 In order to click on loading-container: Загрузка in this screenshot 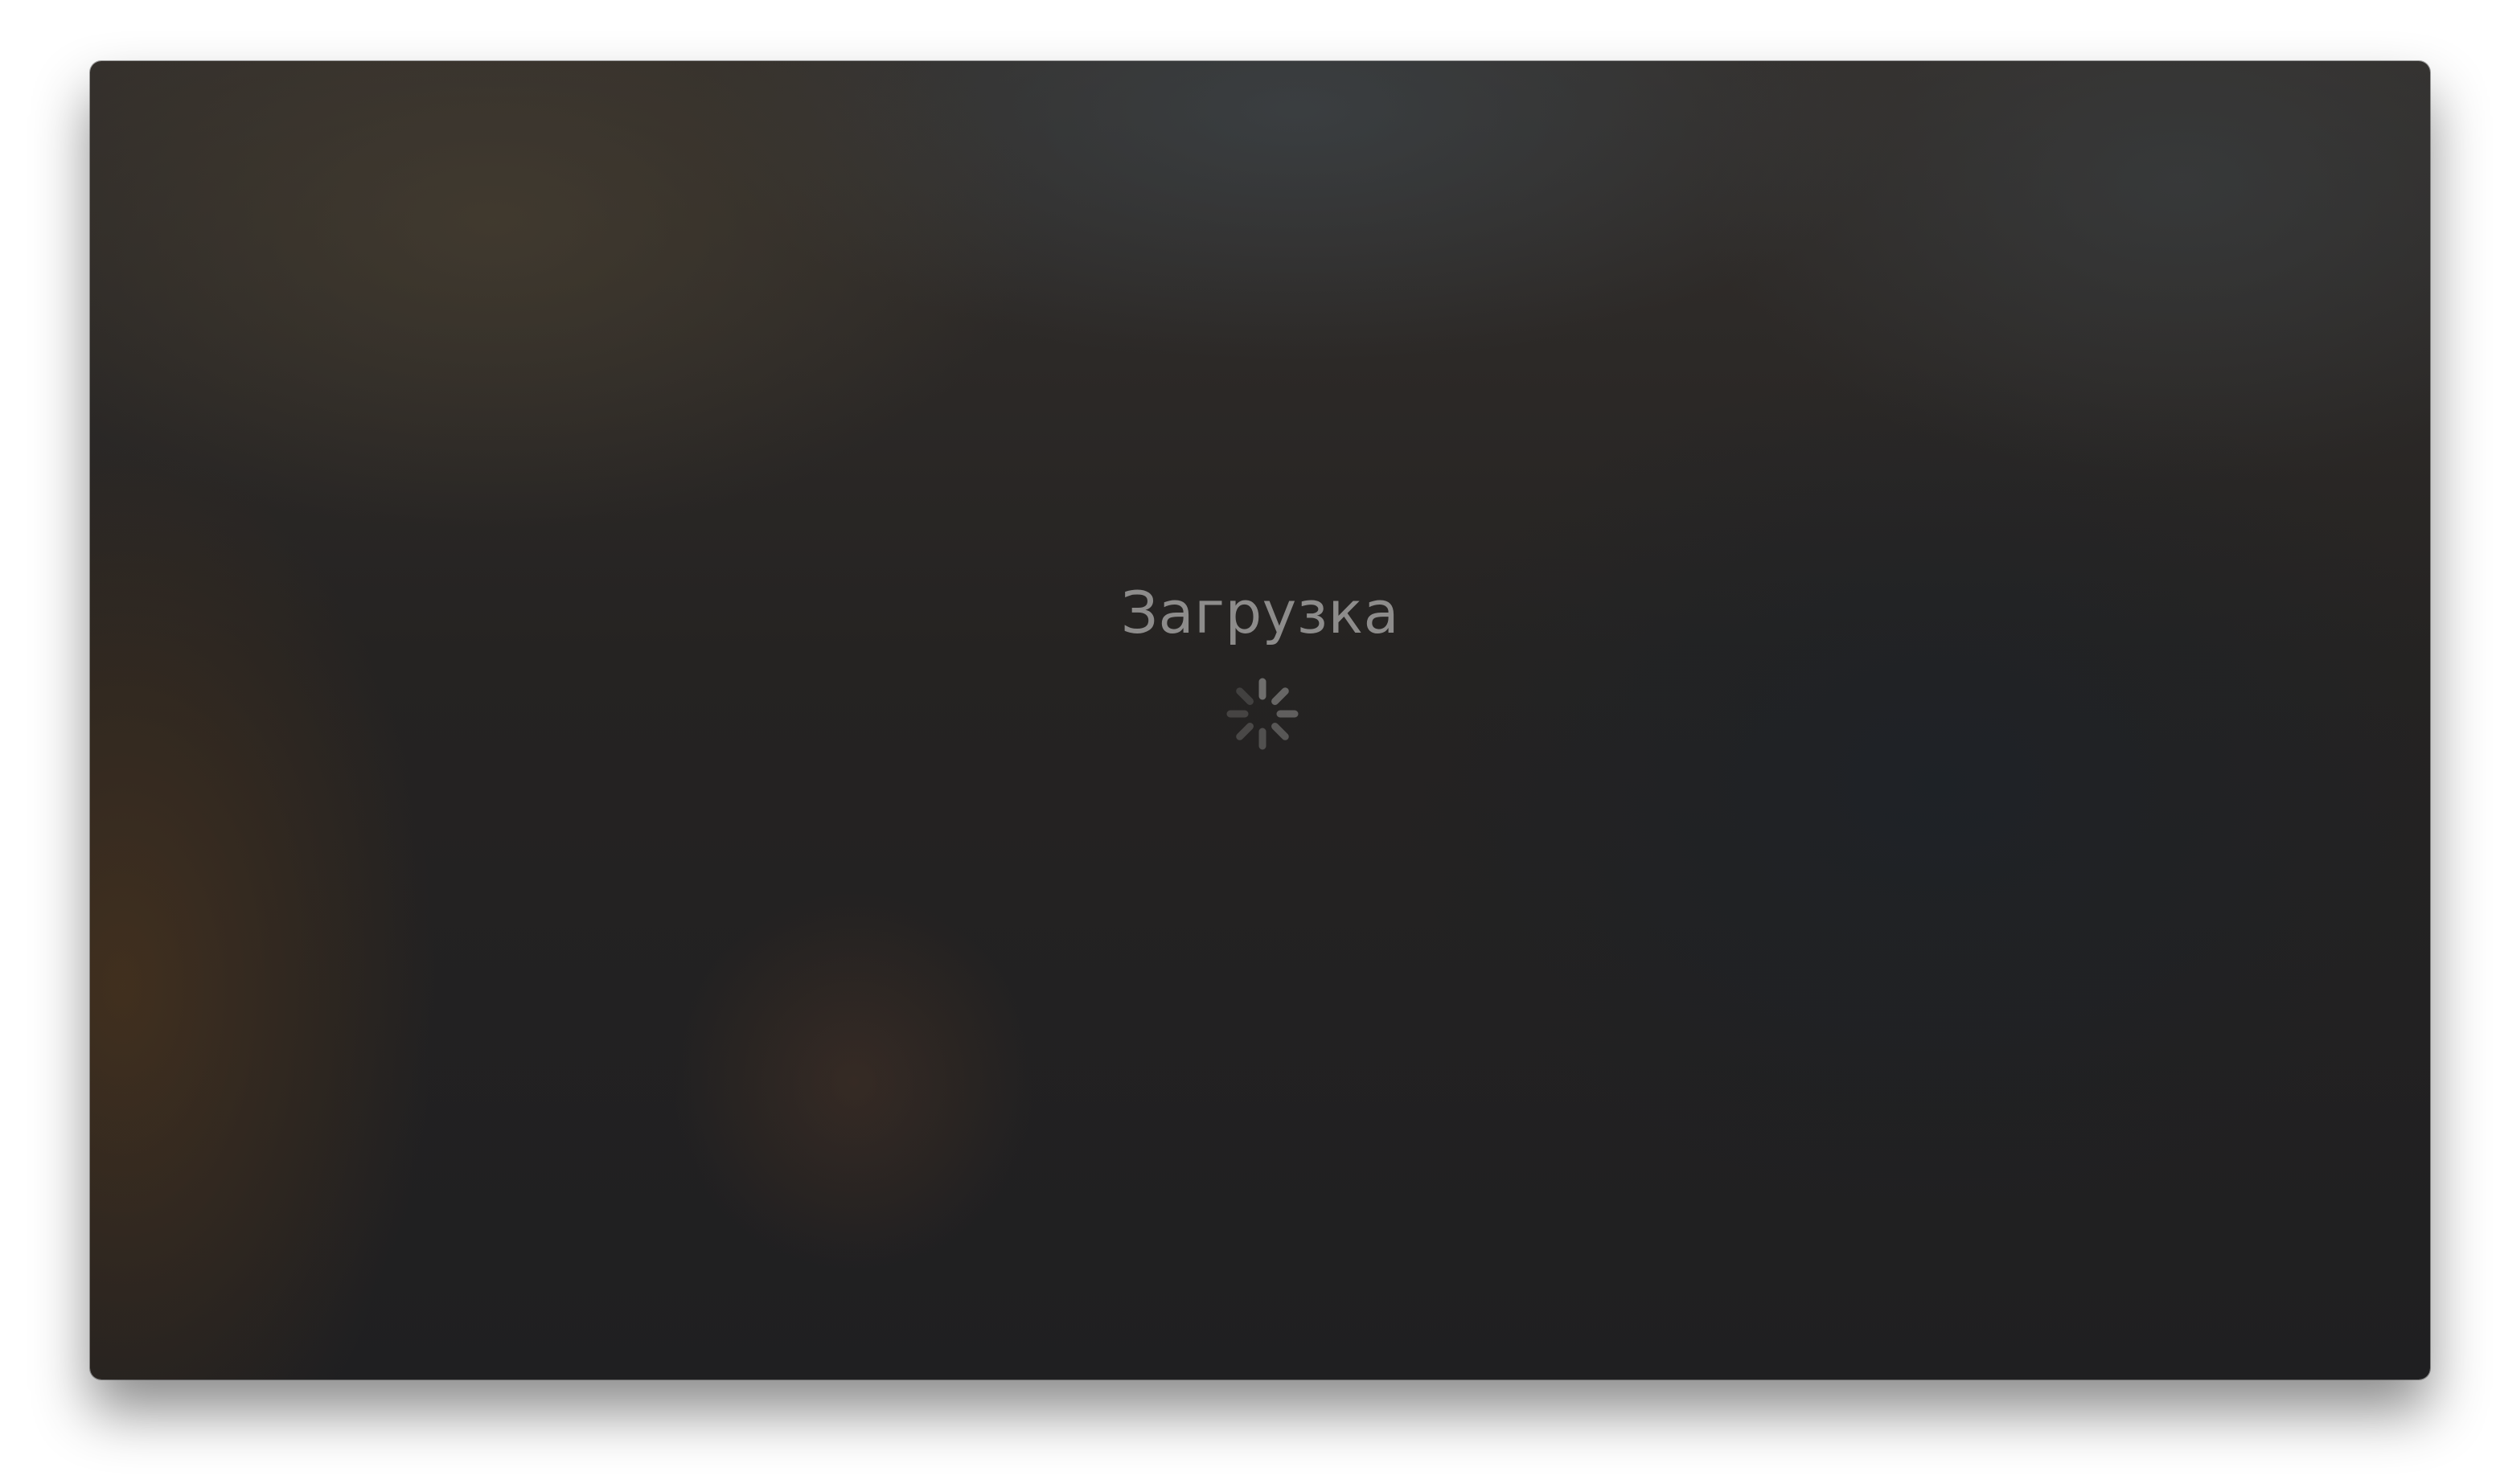, I will do `click(1260, 613)`.